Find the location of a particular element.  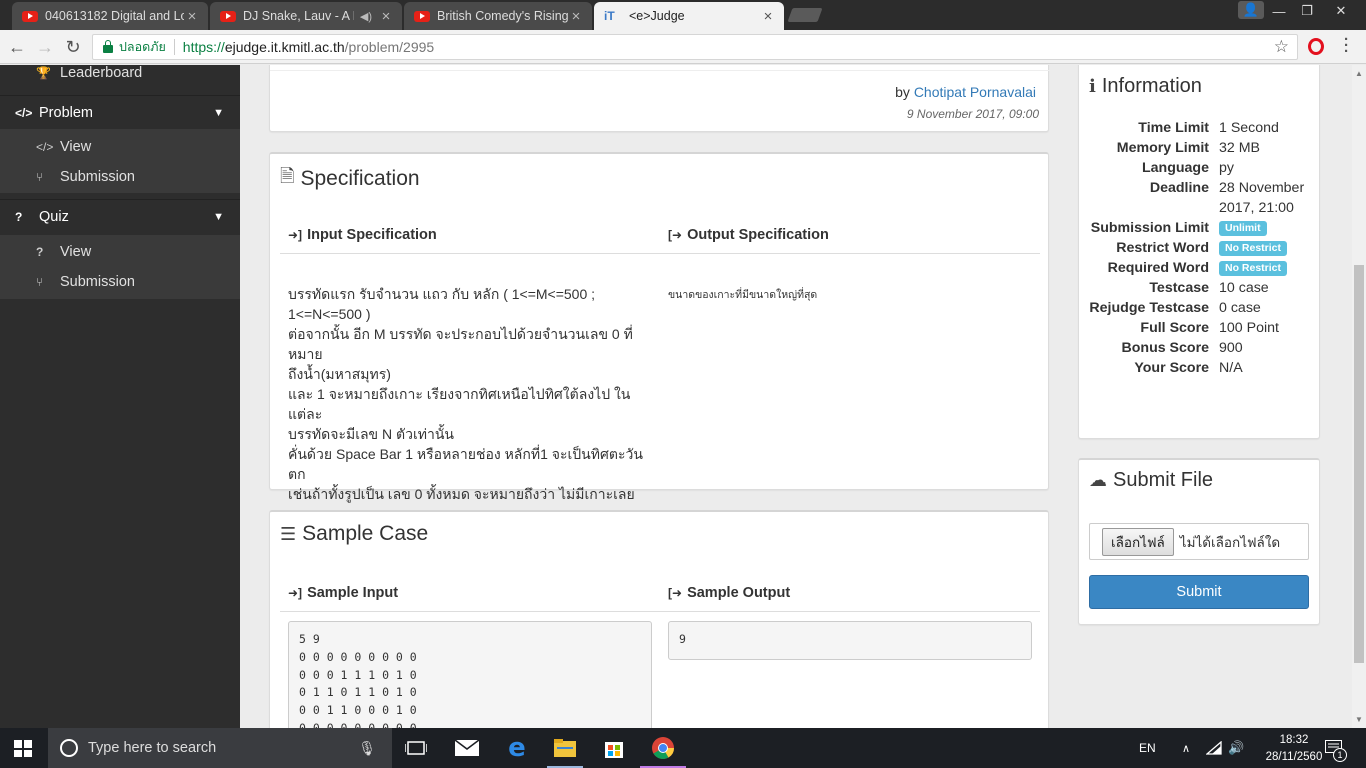

chevron-up-icon: ∧ is located at coordinates (1186, 748).